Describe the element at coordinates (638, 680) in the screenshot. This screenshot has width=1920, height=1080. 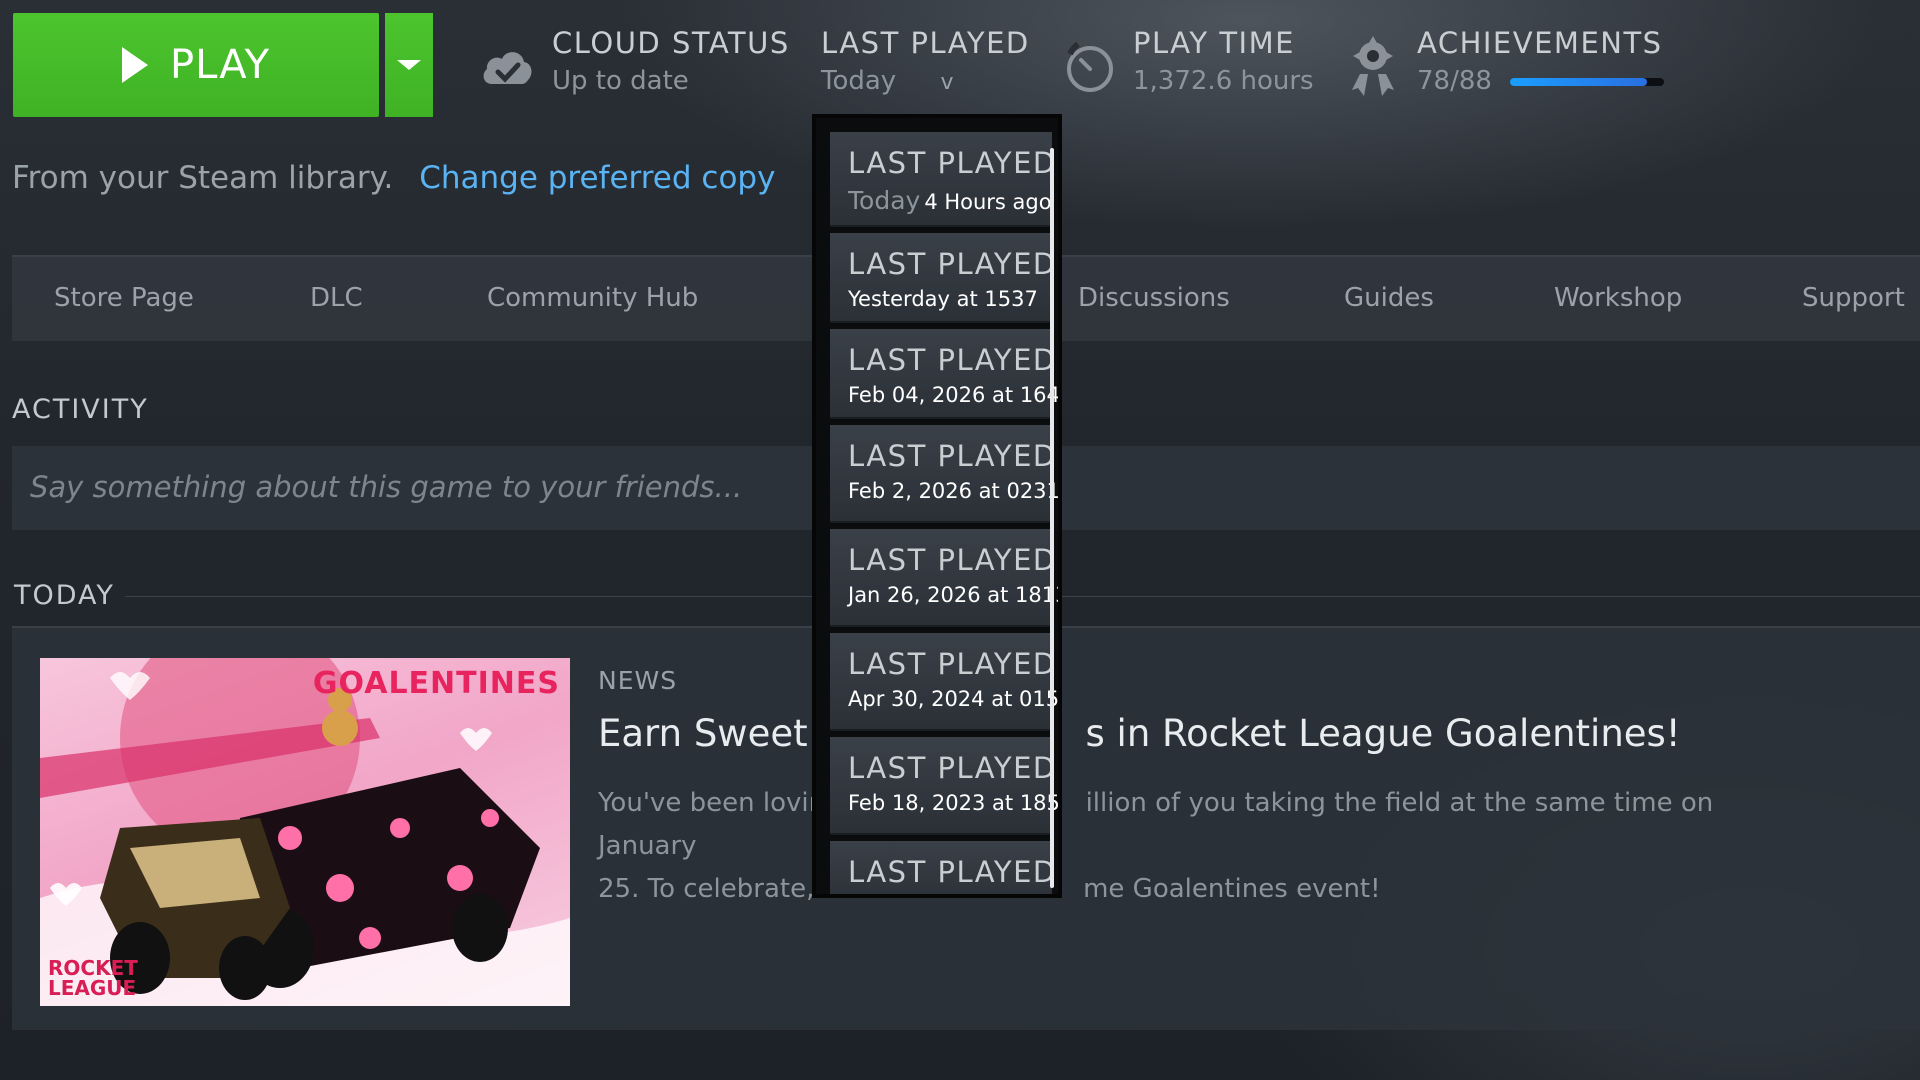
I see `news-kicker: NEWS` at that location.